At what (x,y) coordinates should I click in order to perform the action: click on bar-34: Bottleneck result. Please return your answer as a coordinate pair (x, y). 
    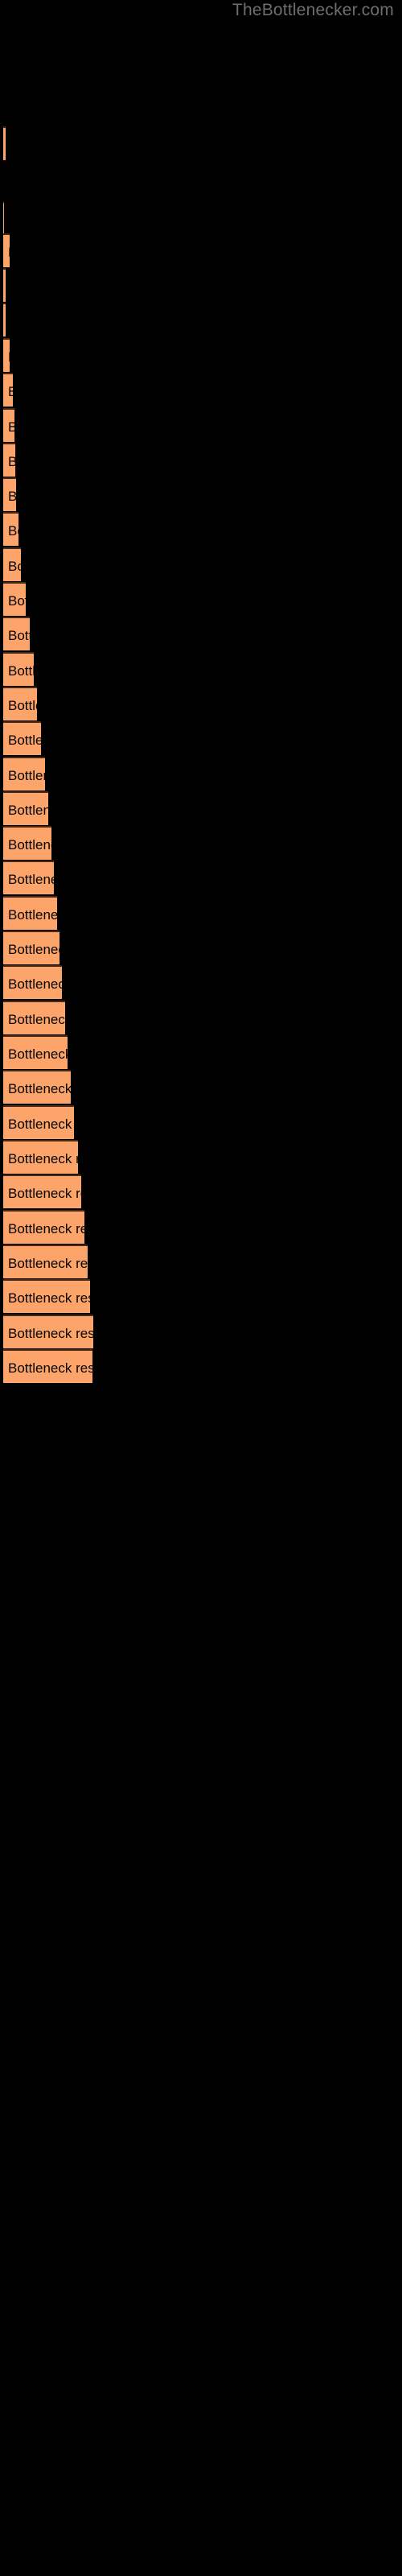
    Looking at the image, I should click on (48, 1331).